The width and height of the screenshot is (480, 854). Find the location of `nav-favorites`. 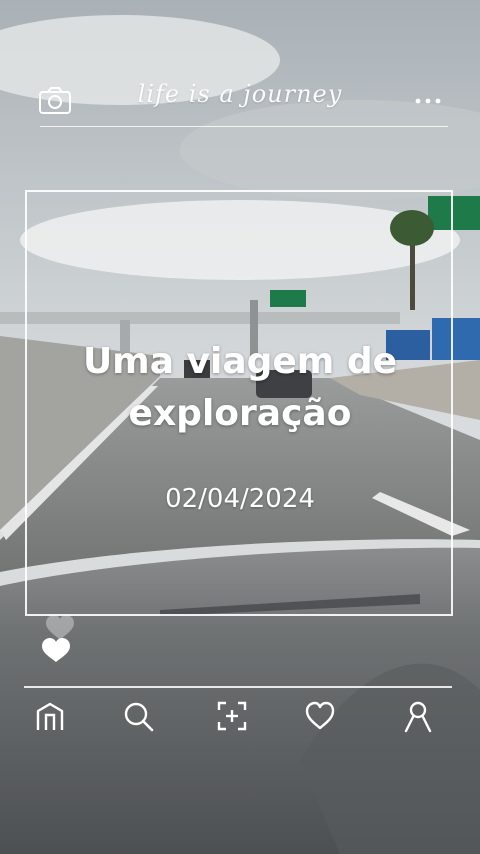

nav-favorites is located at coordinates (320, 716).